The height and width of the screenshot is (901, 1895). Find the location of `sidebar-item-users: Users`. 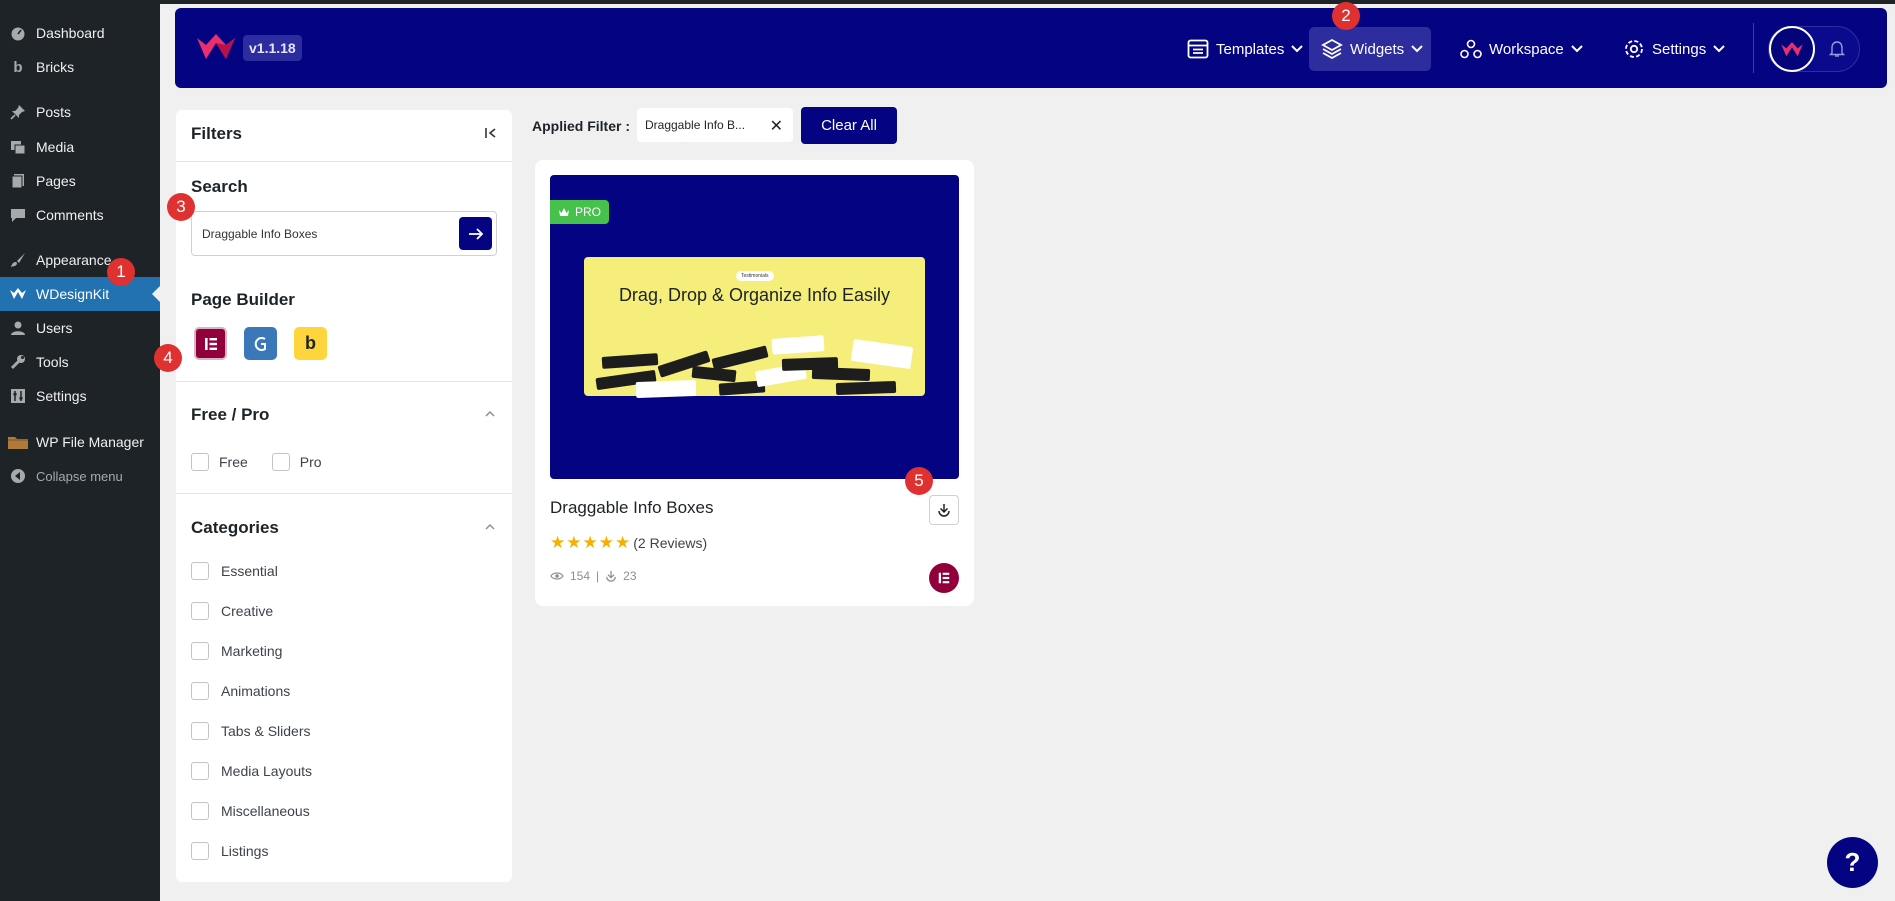

sidebar-item-users: Users is located at coordinates (80, 328).